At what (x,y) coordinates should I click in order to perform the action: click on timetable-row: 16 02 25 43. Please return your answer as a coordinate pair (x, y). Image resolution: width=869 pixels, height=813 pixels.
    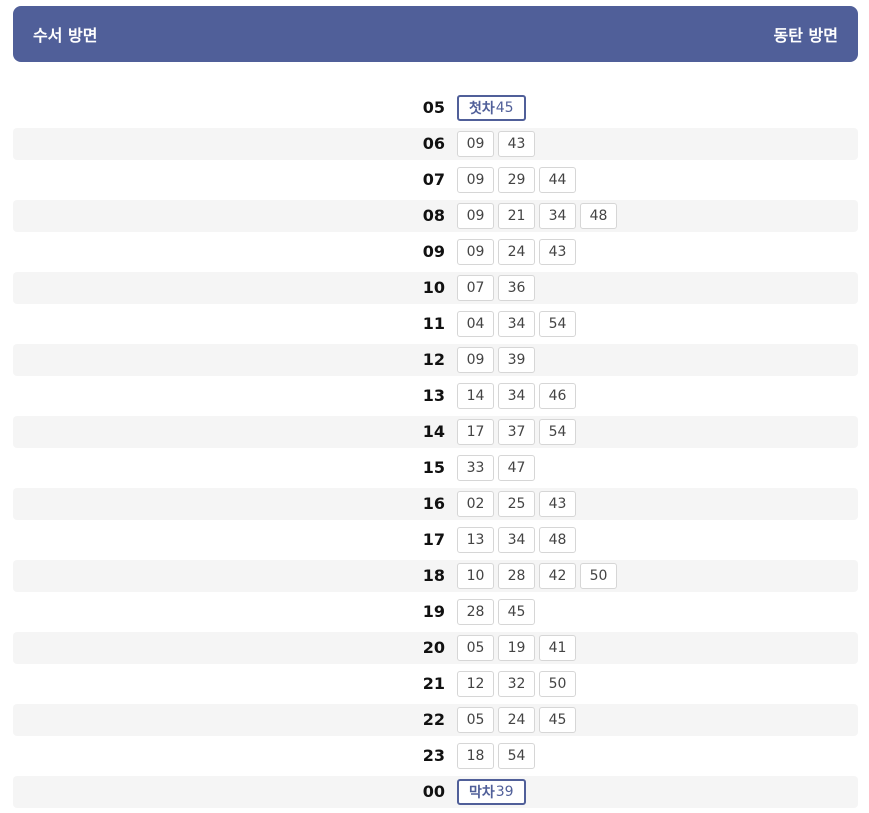
    Looking at the image, I should click on (435, 504).